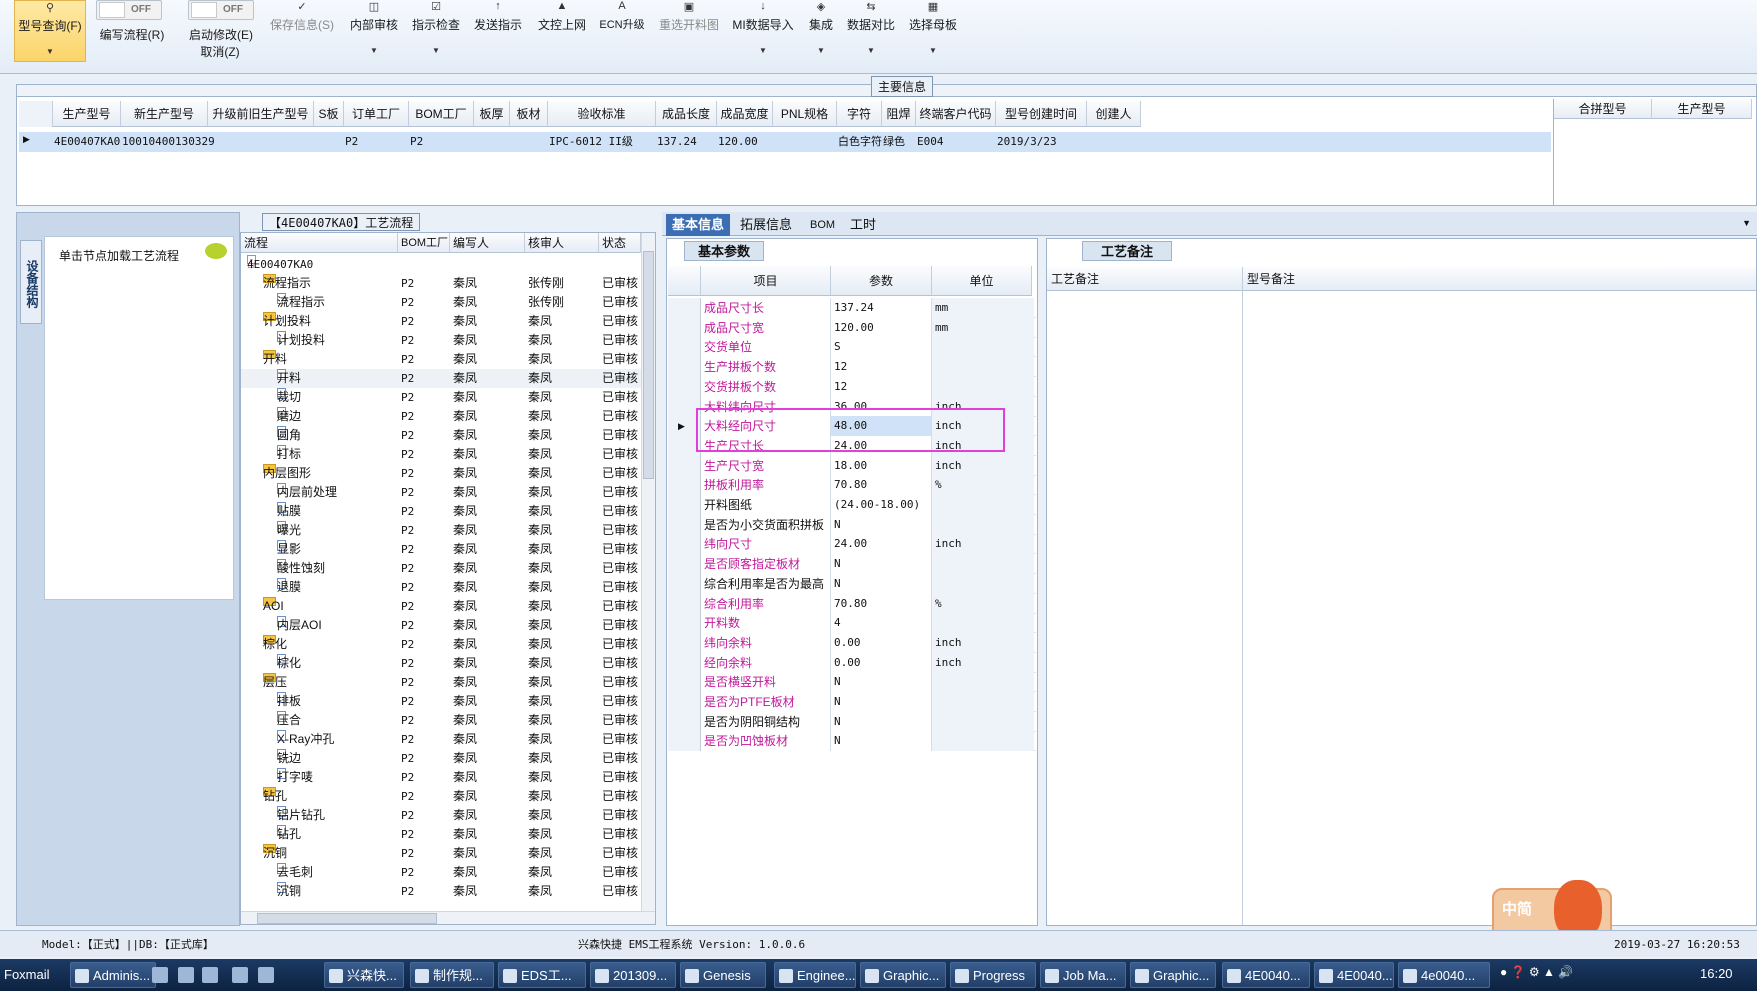  I want to click on unit-col-header: 单位, so click(982, 281).